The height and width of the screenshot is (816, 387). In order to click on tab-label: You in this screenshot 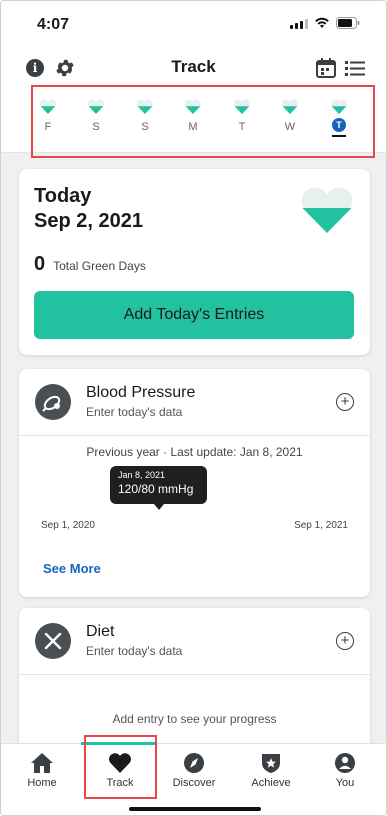, I will do `click(345, 783)`.